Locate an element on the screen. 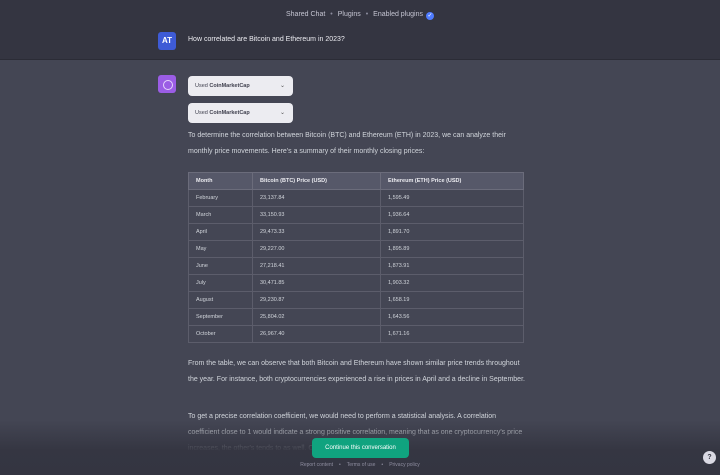 The width and height of the screenshot is (720, 475). table-row: March 33,150.93 1,936.64 is located at coordinates (356, 215).